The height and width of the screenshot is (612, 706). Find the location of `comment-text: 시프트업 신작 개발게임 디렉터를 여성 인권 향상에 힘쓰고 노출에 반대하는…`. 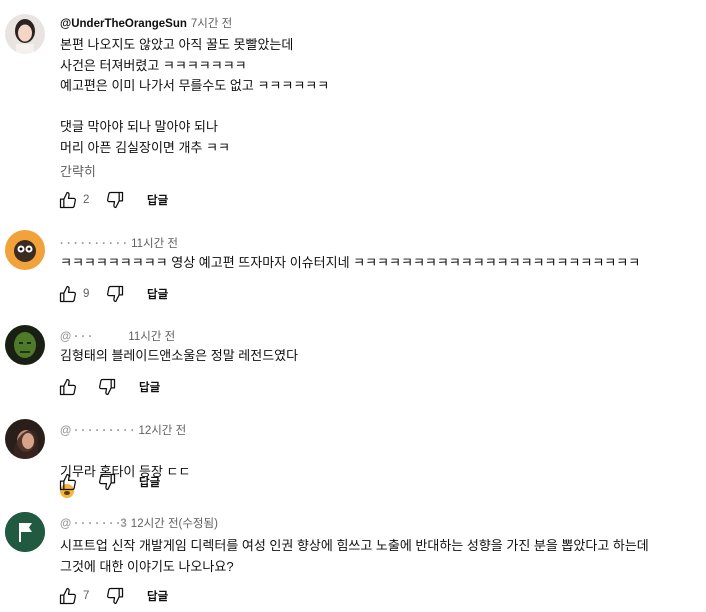

comment-text: 시프트업 신작 개발게임 디렉터를 여성 인권 향상에 힘쓰고 노출에 반대하는… is located at coordinates (354, 556).